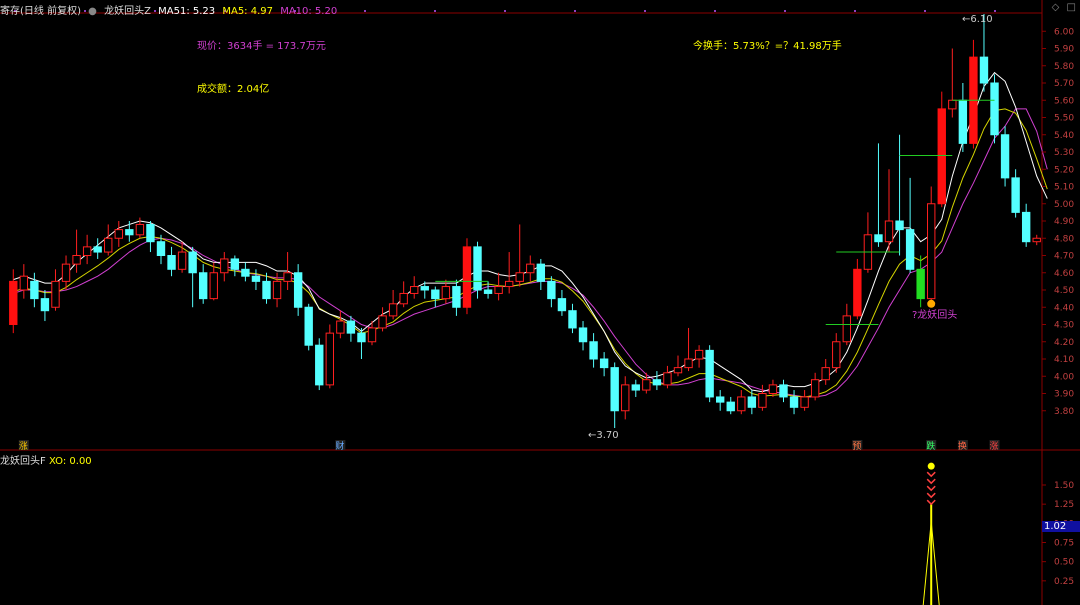 This screenshot has width=1080, height=605. I want to click on price-tick-label: 5.00, so click(1064, 205).